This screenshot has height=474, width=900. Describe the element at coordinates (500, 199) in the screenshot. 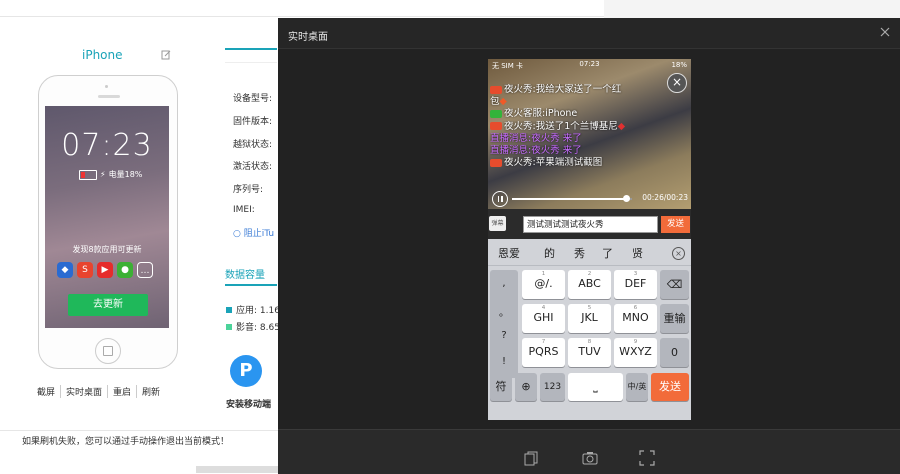

I see `pause-icon` at that location.